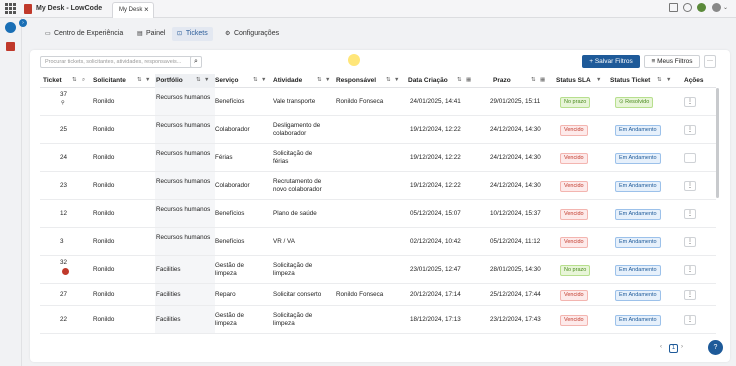  What do you see at coordinates (297, 129) in the screenshot?
I see `activity: Desligamento de colaborador` at bounding box center [297, 129].